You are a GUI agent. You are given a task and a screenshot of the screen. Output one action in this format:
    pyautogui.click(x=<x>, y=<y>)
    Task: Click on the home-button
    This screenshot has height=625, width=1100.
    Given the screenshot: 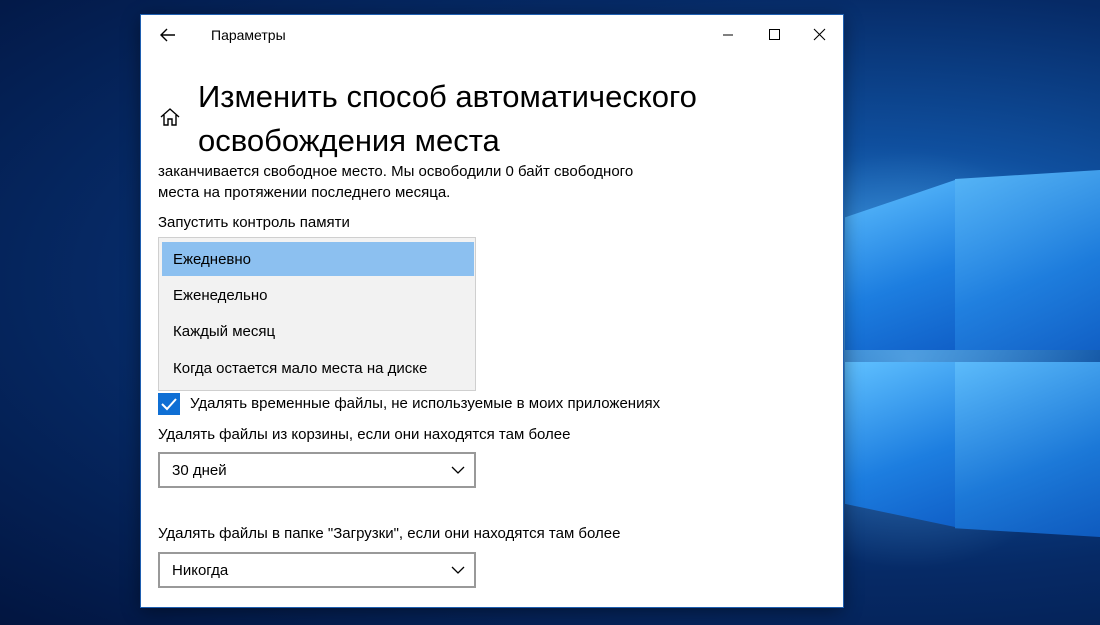 What is the action you would take?
    pyautogui.click(x=170, y=117)
    